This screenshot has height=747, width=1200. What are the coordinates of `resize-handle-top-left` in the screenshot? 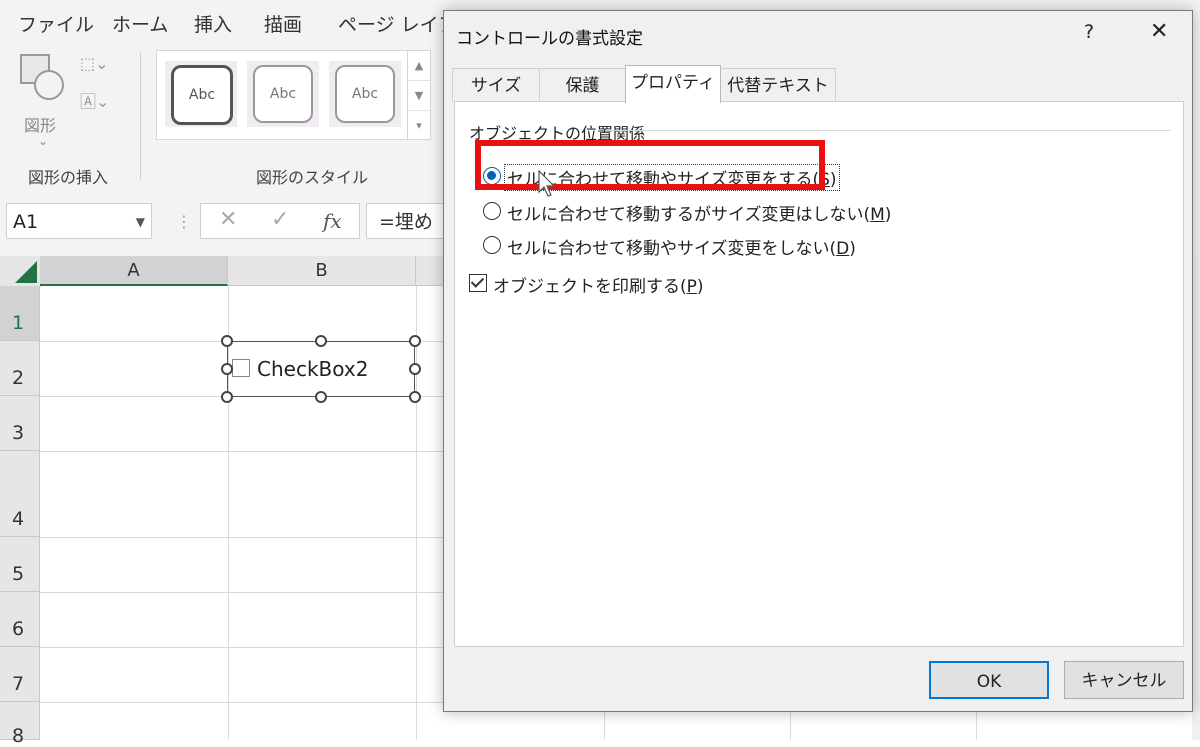 It's located at (227, 341).